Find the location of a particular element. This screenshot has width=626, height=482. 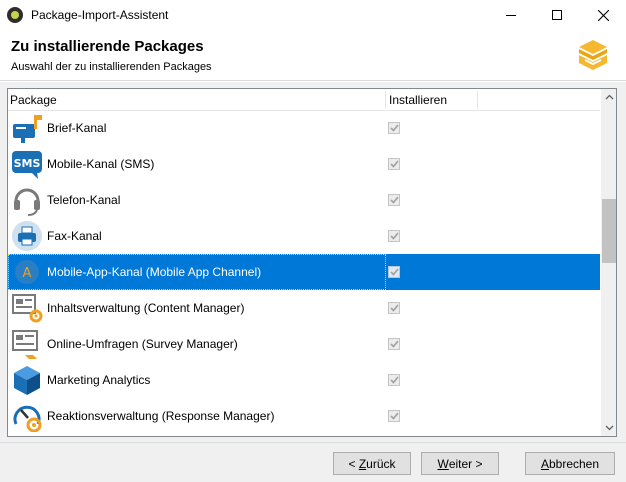

next-button-accel: W is located at coordinates (443, 463).